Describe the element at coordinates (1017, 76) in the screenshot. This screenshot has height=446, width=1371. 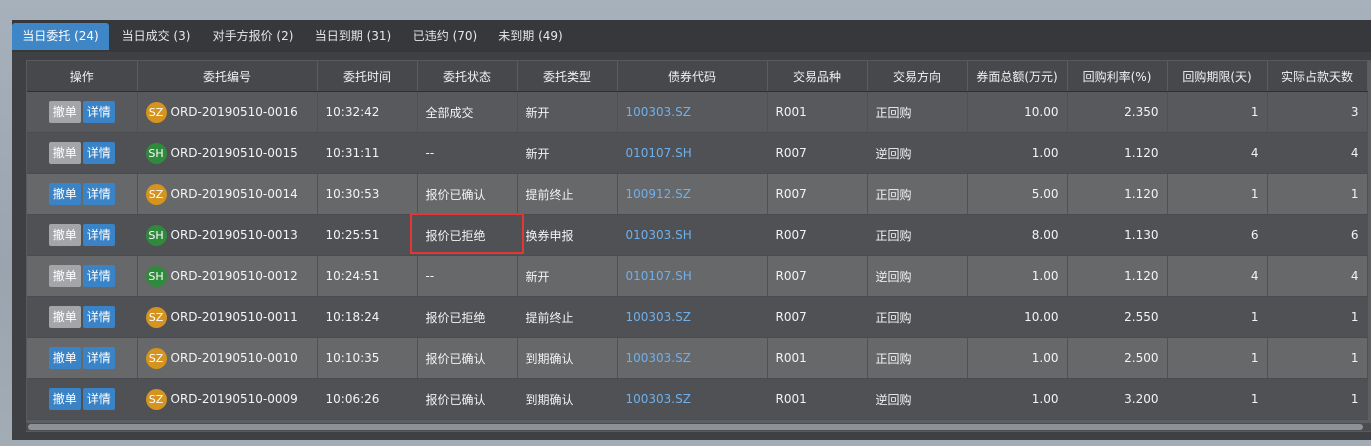
I see `col-header-face-amount: 券面总额(万元)` at that location.